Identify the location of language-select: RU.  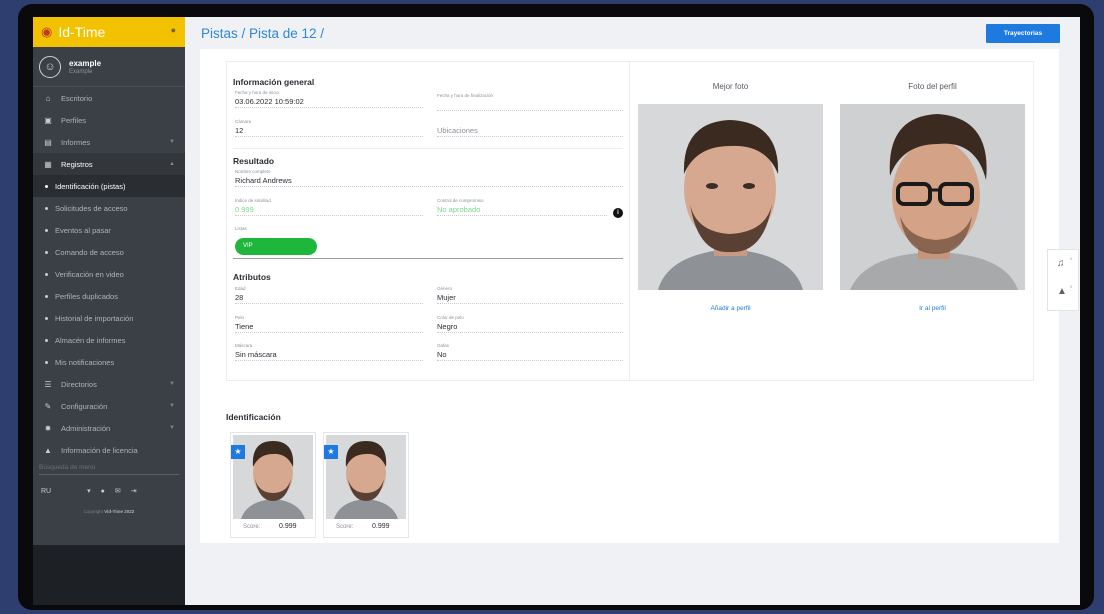
(46, 491).